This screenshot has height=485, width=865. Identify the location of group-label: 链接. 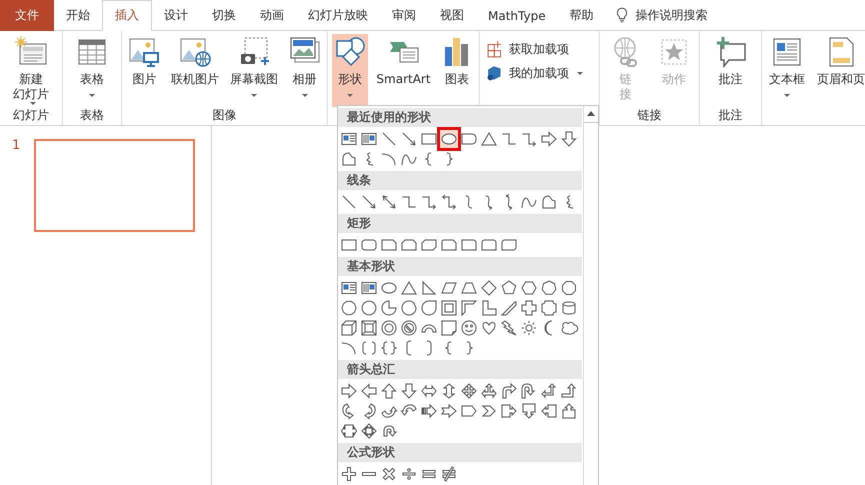
(650, 115).